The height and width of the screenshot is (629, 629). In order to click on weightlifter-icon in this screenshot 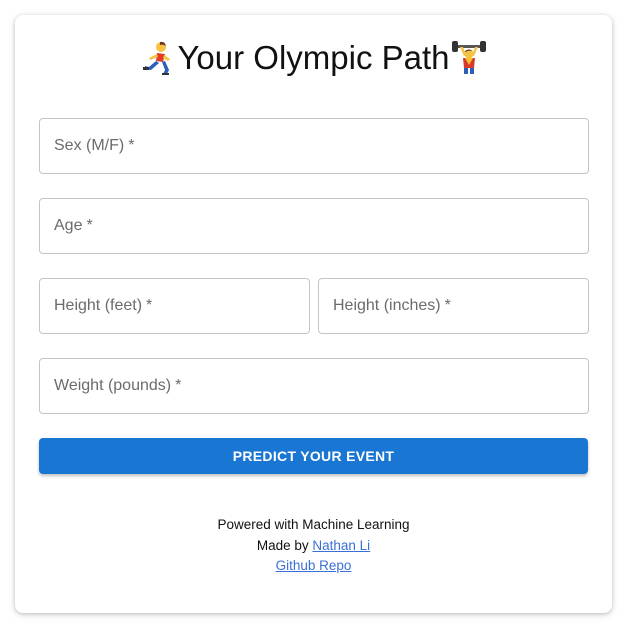, I will do `click(468, 58)`.